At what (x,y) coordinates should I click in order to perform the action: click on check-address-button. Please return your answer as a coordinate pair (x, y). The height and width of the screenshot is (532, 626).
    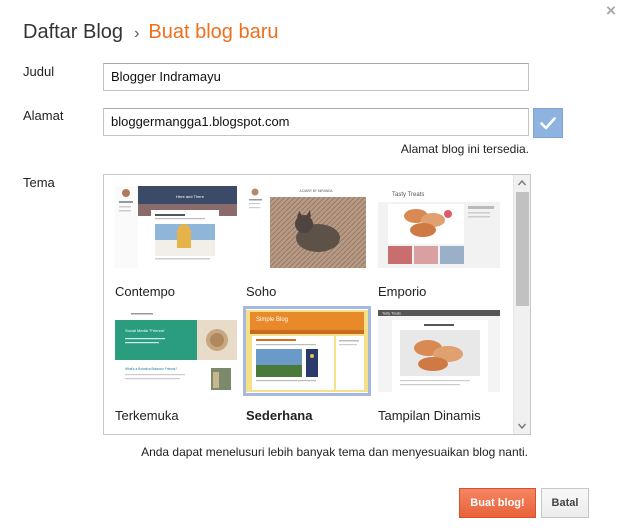
    Looking at the image, I should click on (548, 123).